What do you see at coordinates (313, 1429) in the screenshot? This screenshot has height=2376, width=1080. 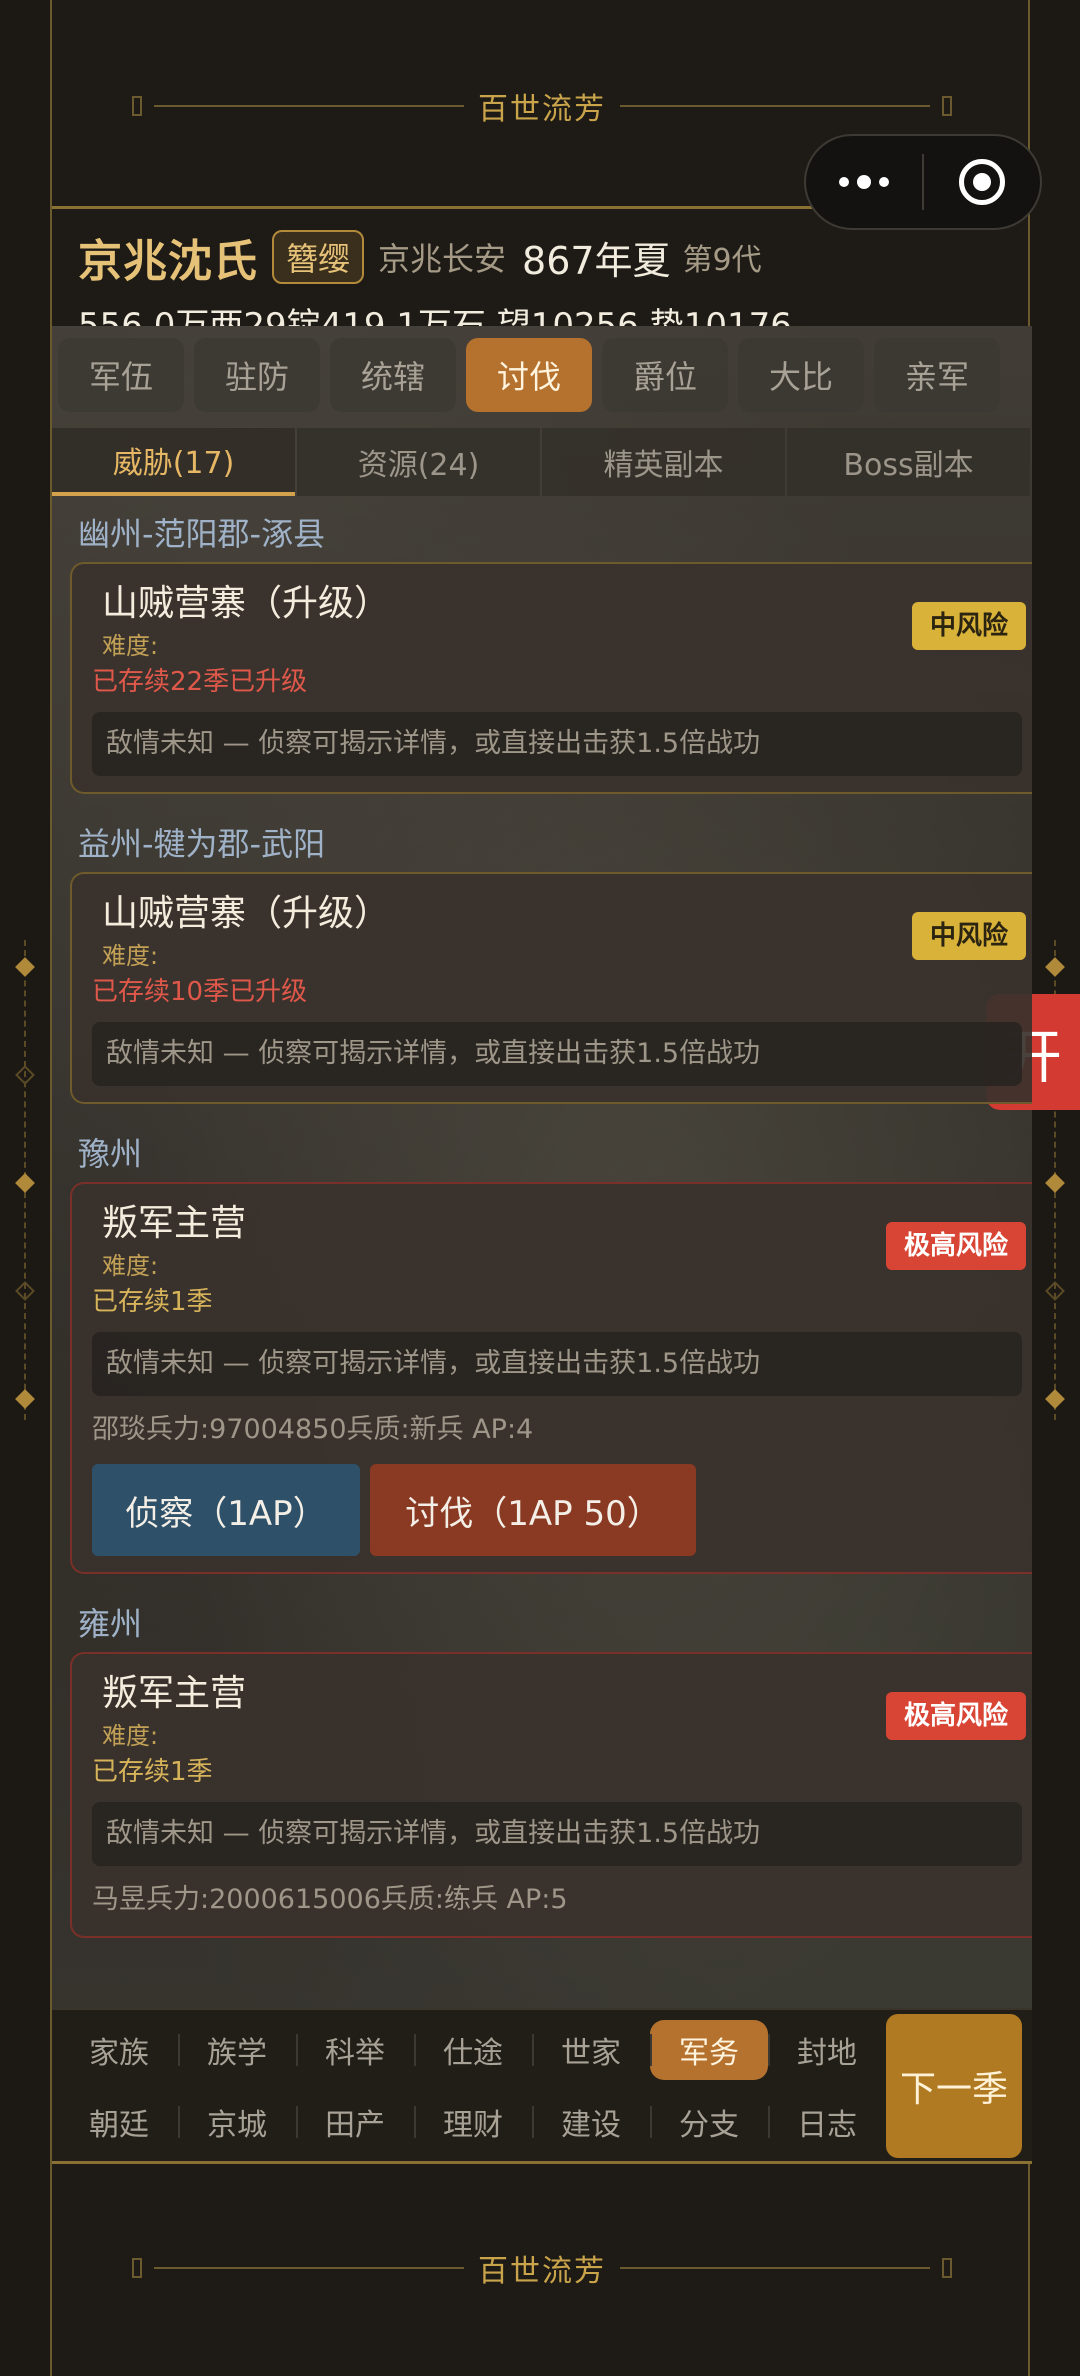 I see `enemy-info: 邵琰兵力:97004850兵质:新兵 AP:4` at bounding box center [313, 1429].